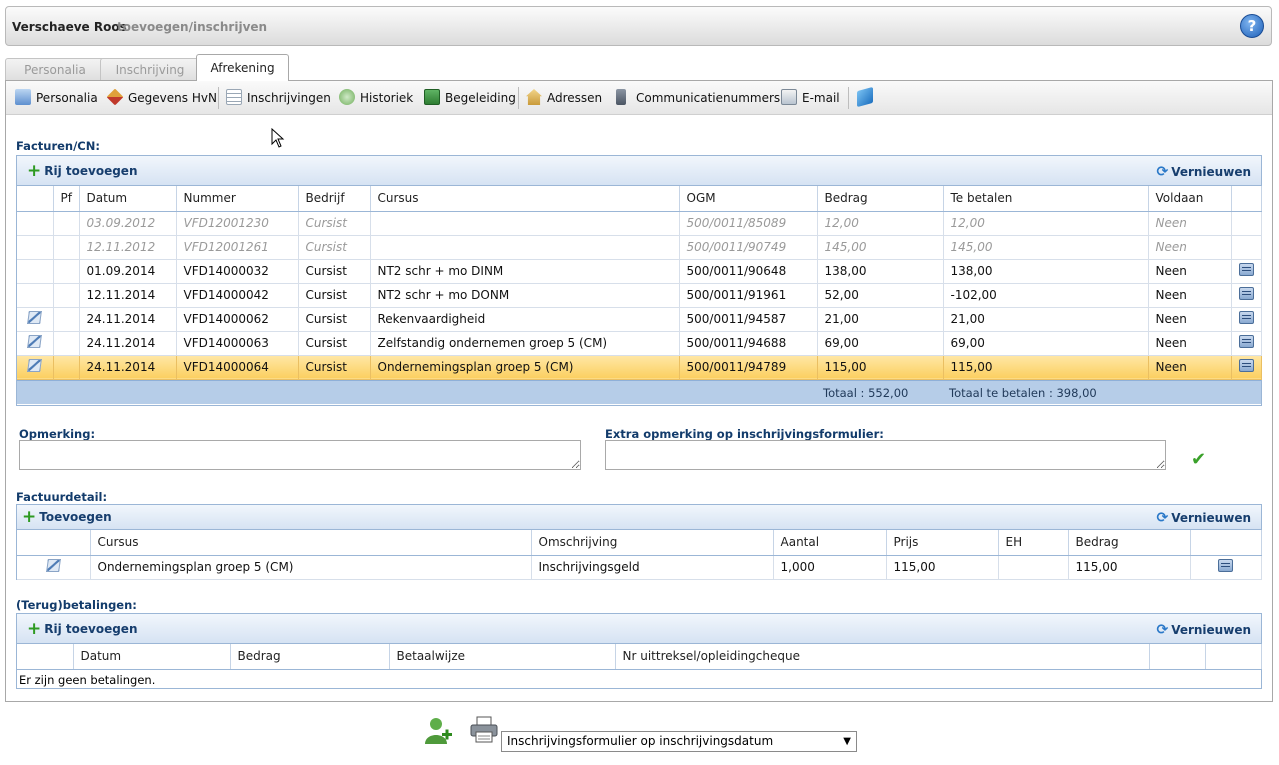 The width and height of the screenshot is (1279, 765). What do you see at coordinates (748, 199) in the screenshot?
I see `col-ogm: OGM` at bounding box center [748, 199].